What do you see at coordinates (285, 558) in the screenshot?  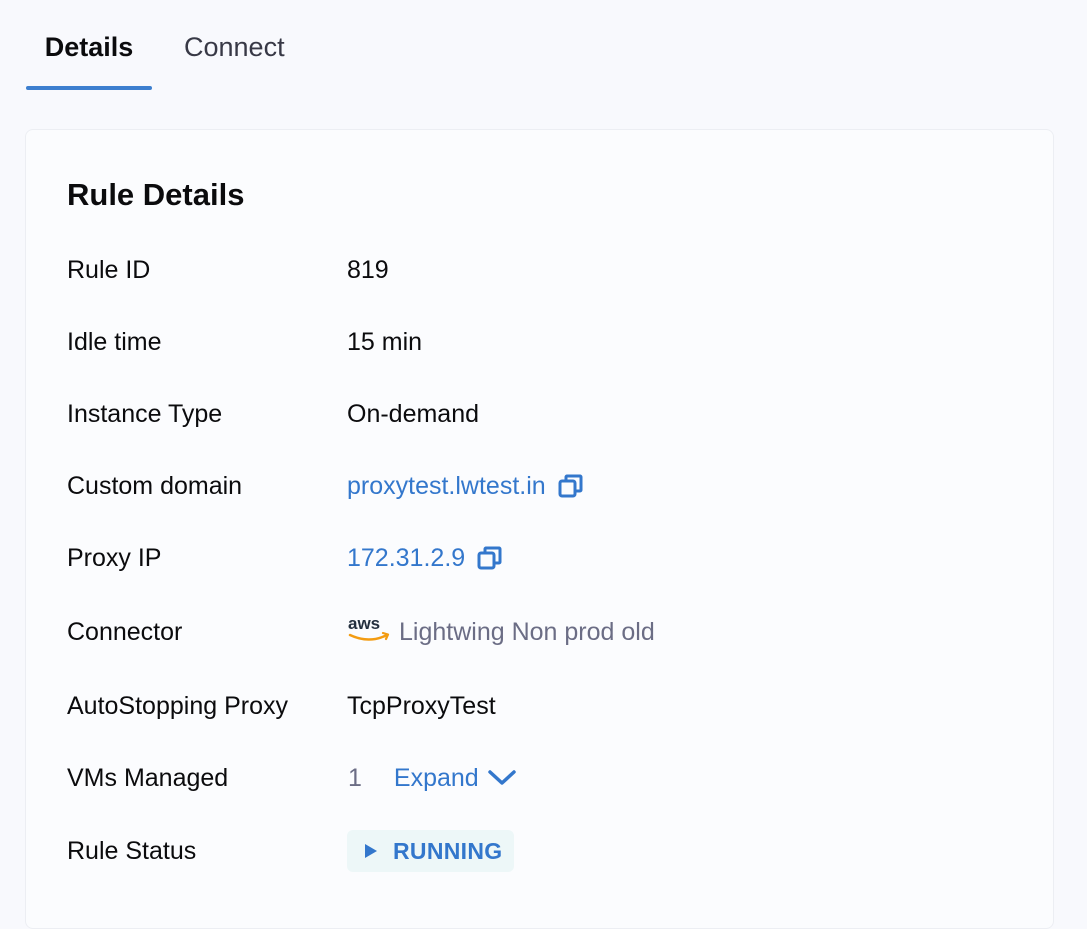 I see `proxy-ip-row: Proxy IP 172.31.2.9` at bounding box center [285, 558].